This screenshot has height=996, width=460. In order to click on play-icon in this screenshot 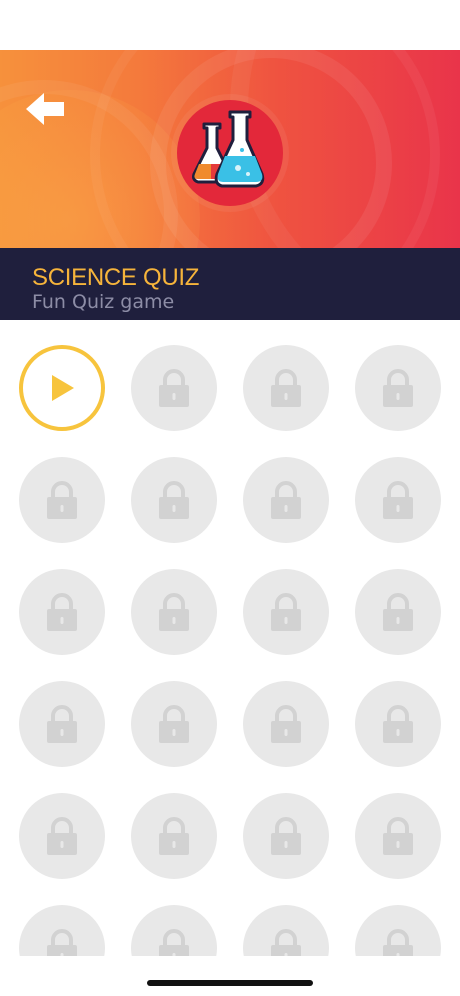, I will do `click(63, 388)`.